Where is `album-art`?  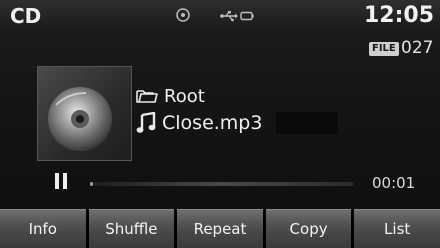
album-art is located at coordinates (84, 113).